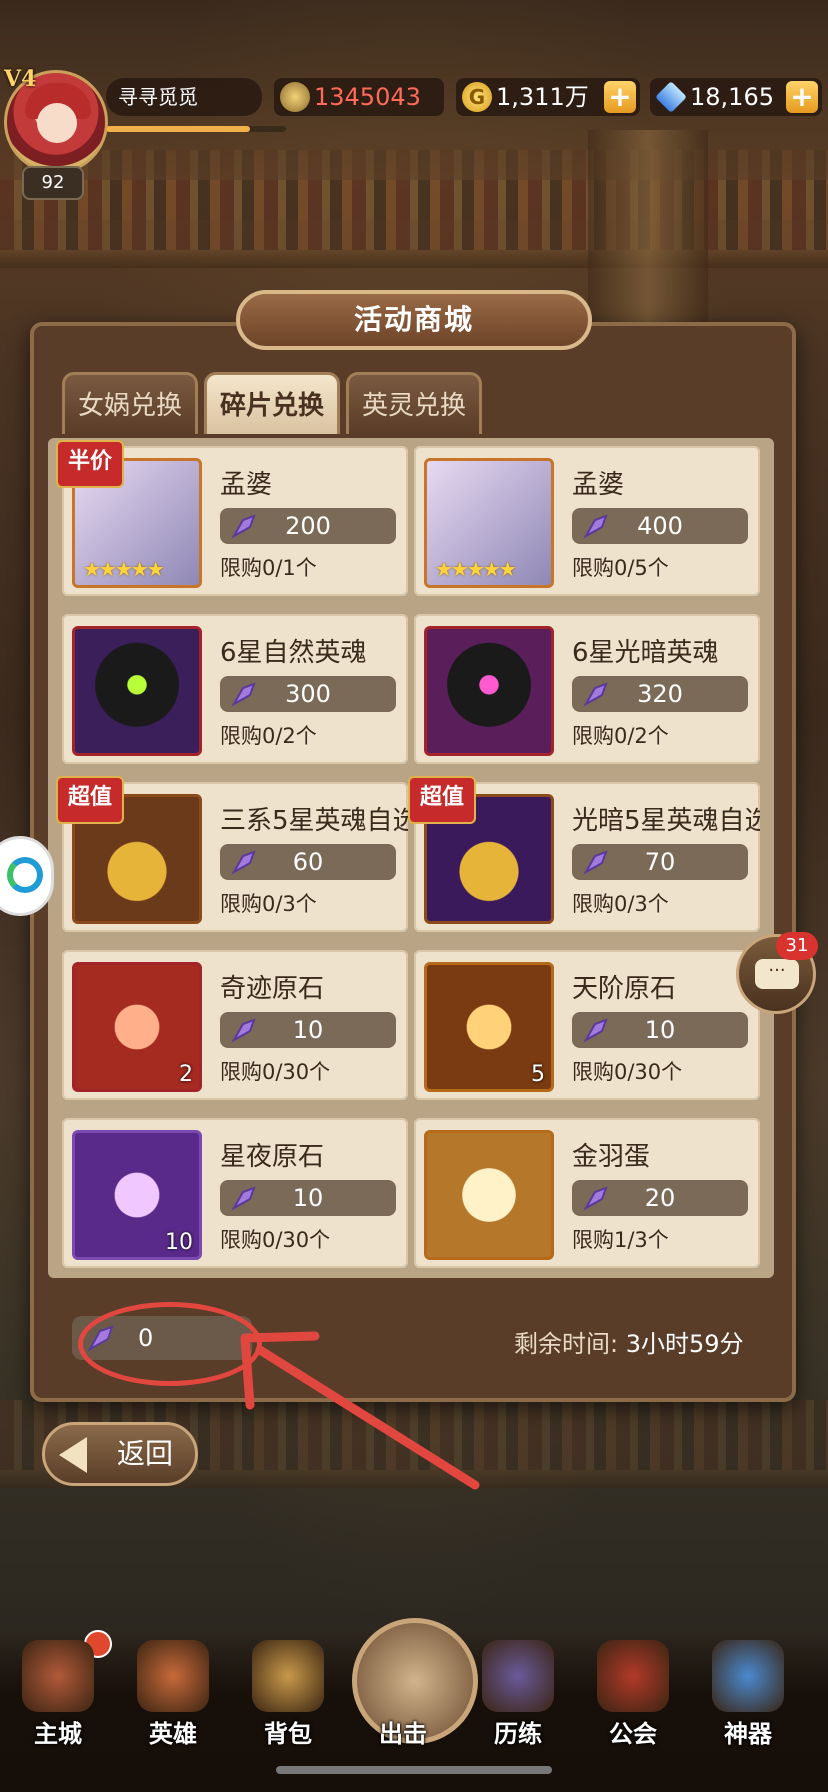 This screenshot has width=828, height=1792. Describe the element at coordinates (308, 694) in the screenshot. I see `item-price: 300` at that location.